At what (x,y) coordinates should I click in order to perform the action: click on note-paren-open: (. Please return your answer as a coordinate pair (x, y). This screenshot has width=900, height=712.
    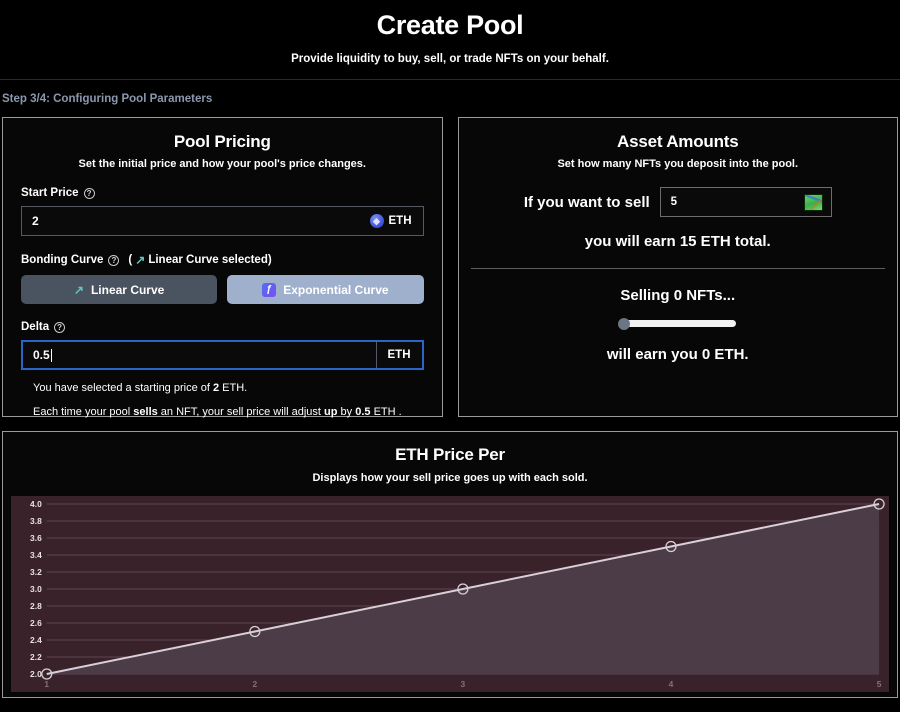
    Looking at the image, I should click on (130, 260).